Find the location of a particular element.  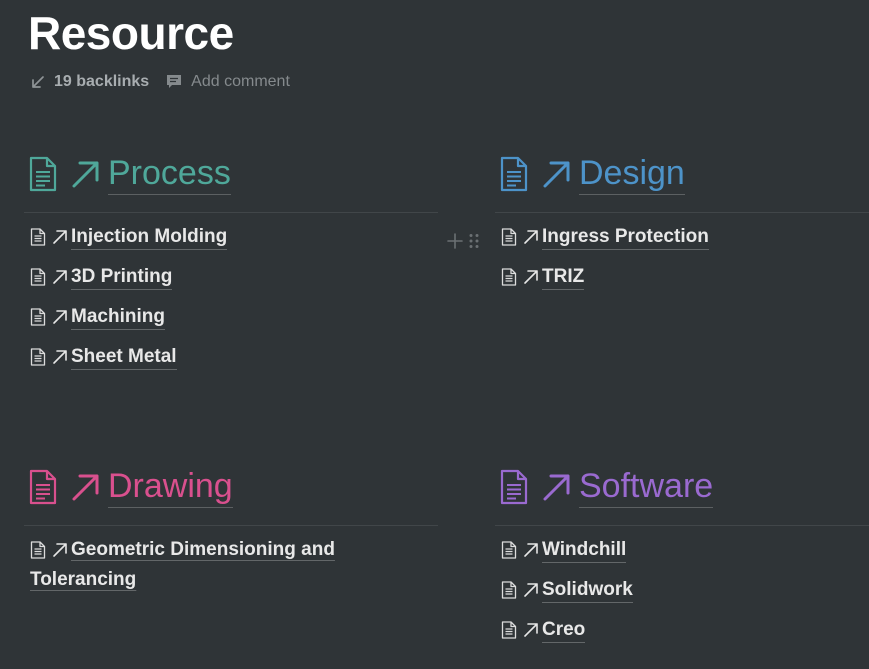

section-design-links: Ingress Protection TRIZ is located at coordinates (605, 262).